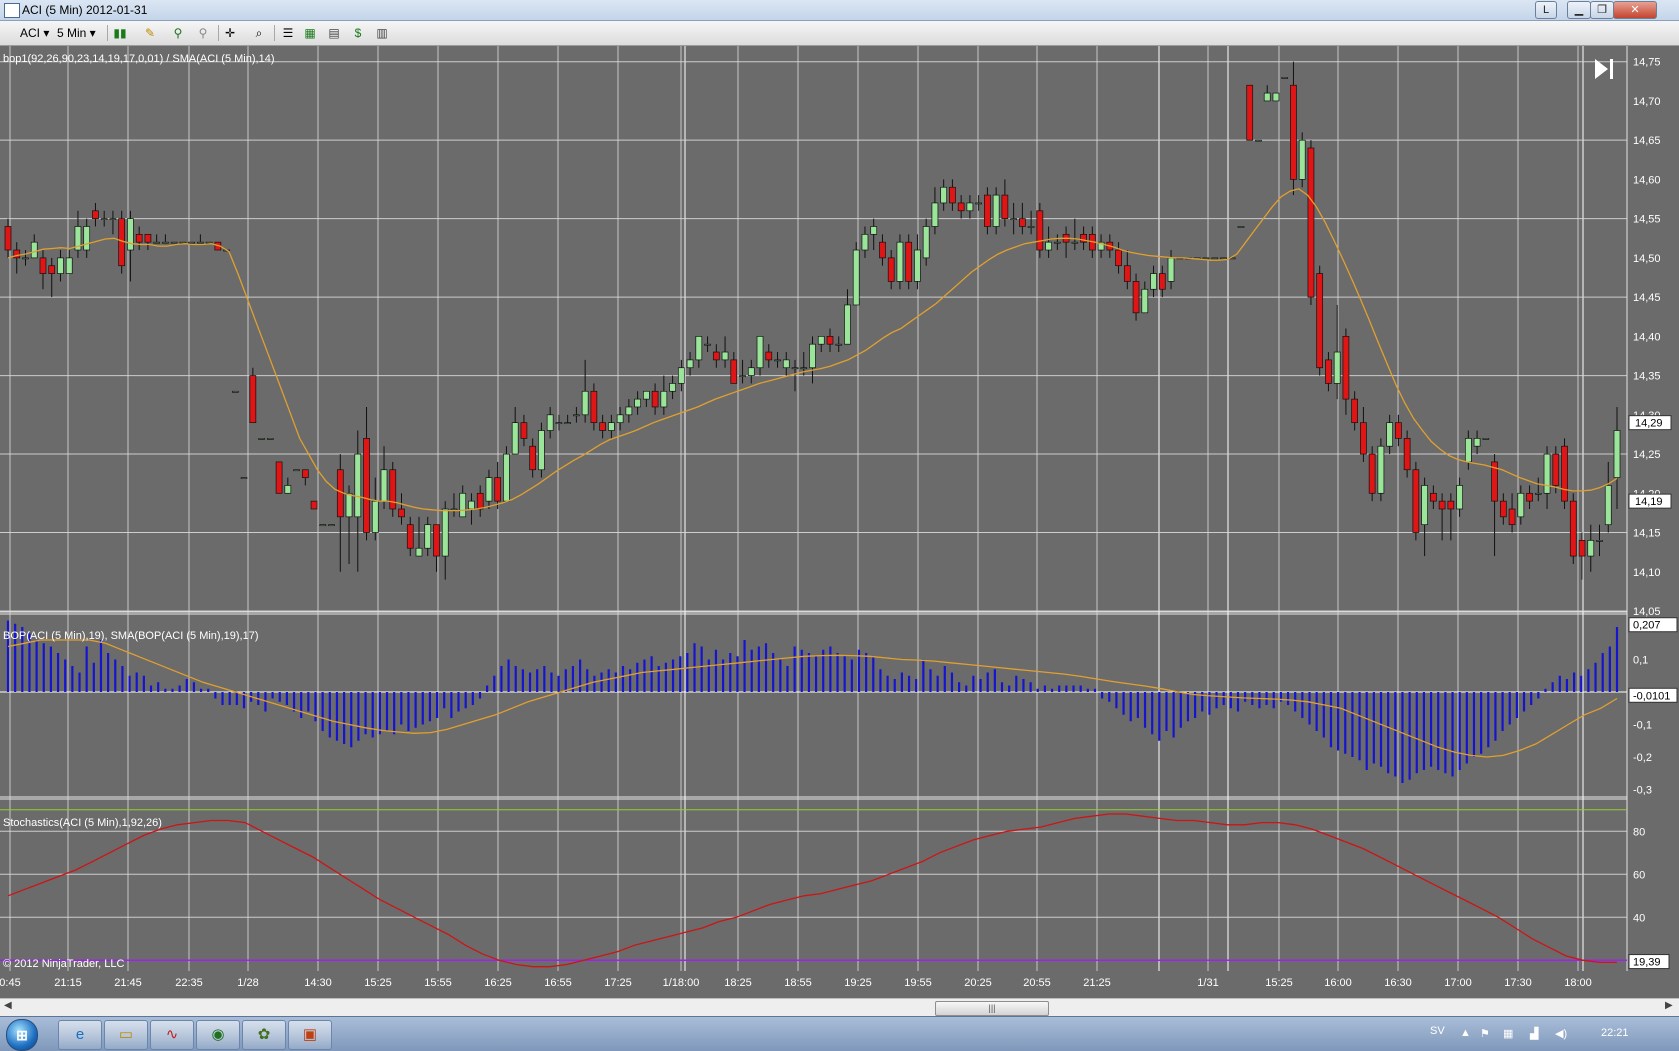  What do you see at coordinates (1602, 10) in the screenshot?
I see `restore-button: ❐` at bounding box center [1602, 10].